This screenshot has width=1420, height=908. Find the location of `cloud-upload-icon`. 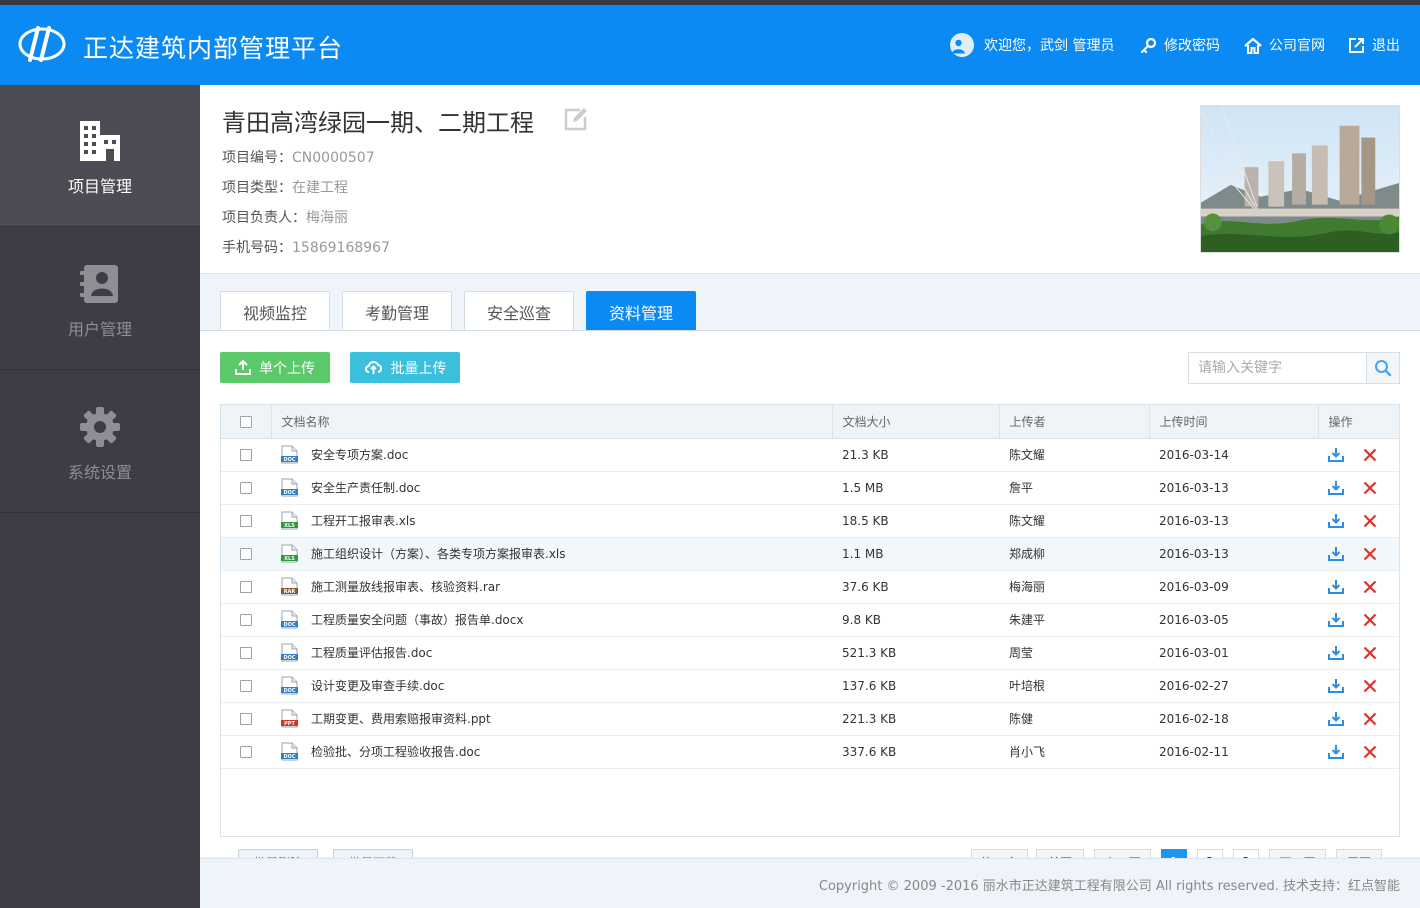

cloud-upload-icon is located at coordinates (373, 367).